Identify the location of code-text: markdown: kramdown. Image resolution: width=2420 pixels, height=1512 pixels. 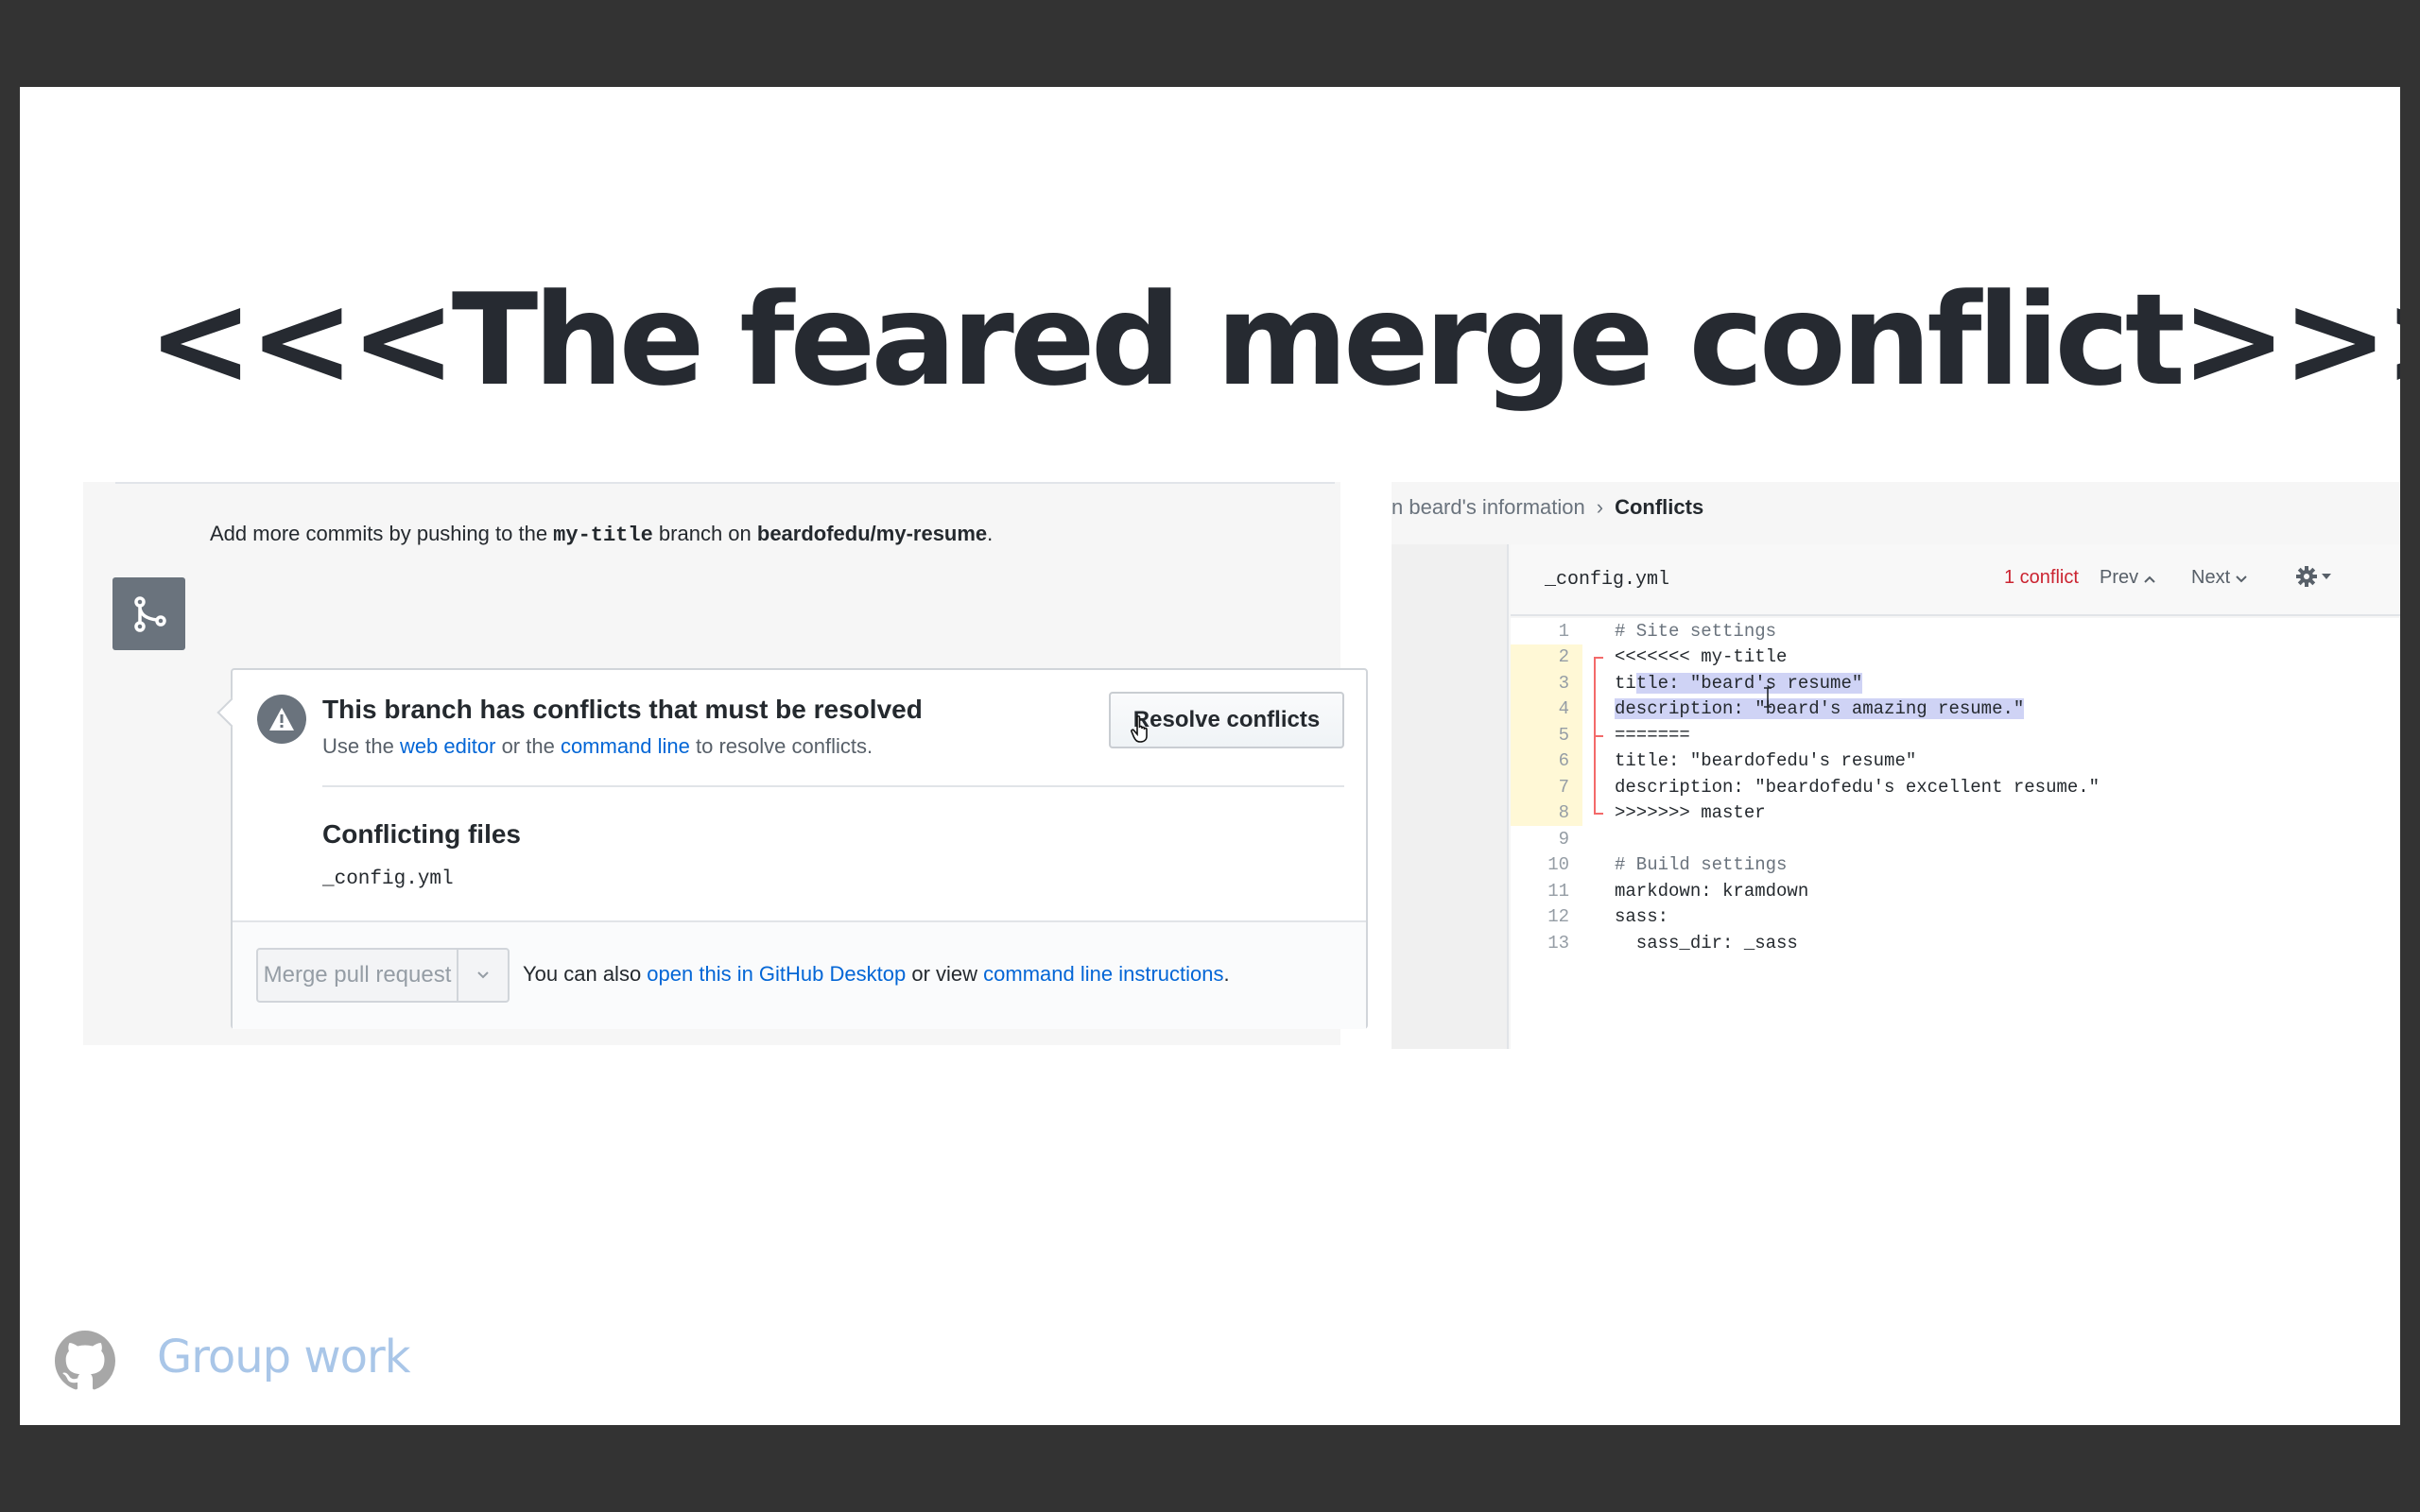
(1712, 891).